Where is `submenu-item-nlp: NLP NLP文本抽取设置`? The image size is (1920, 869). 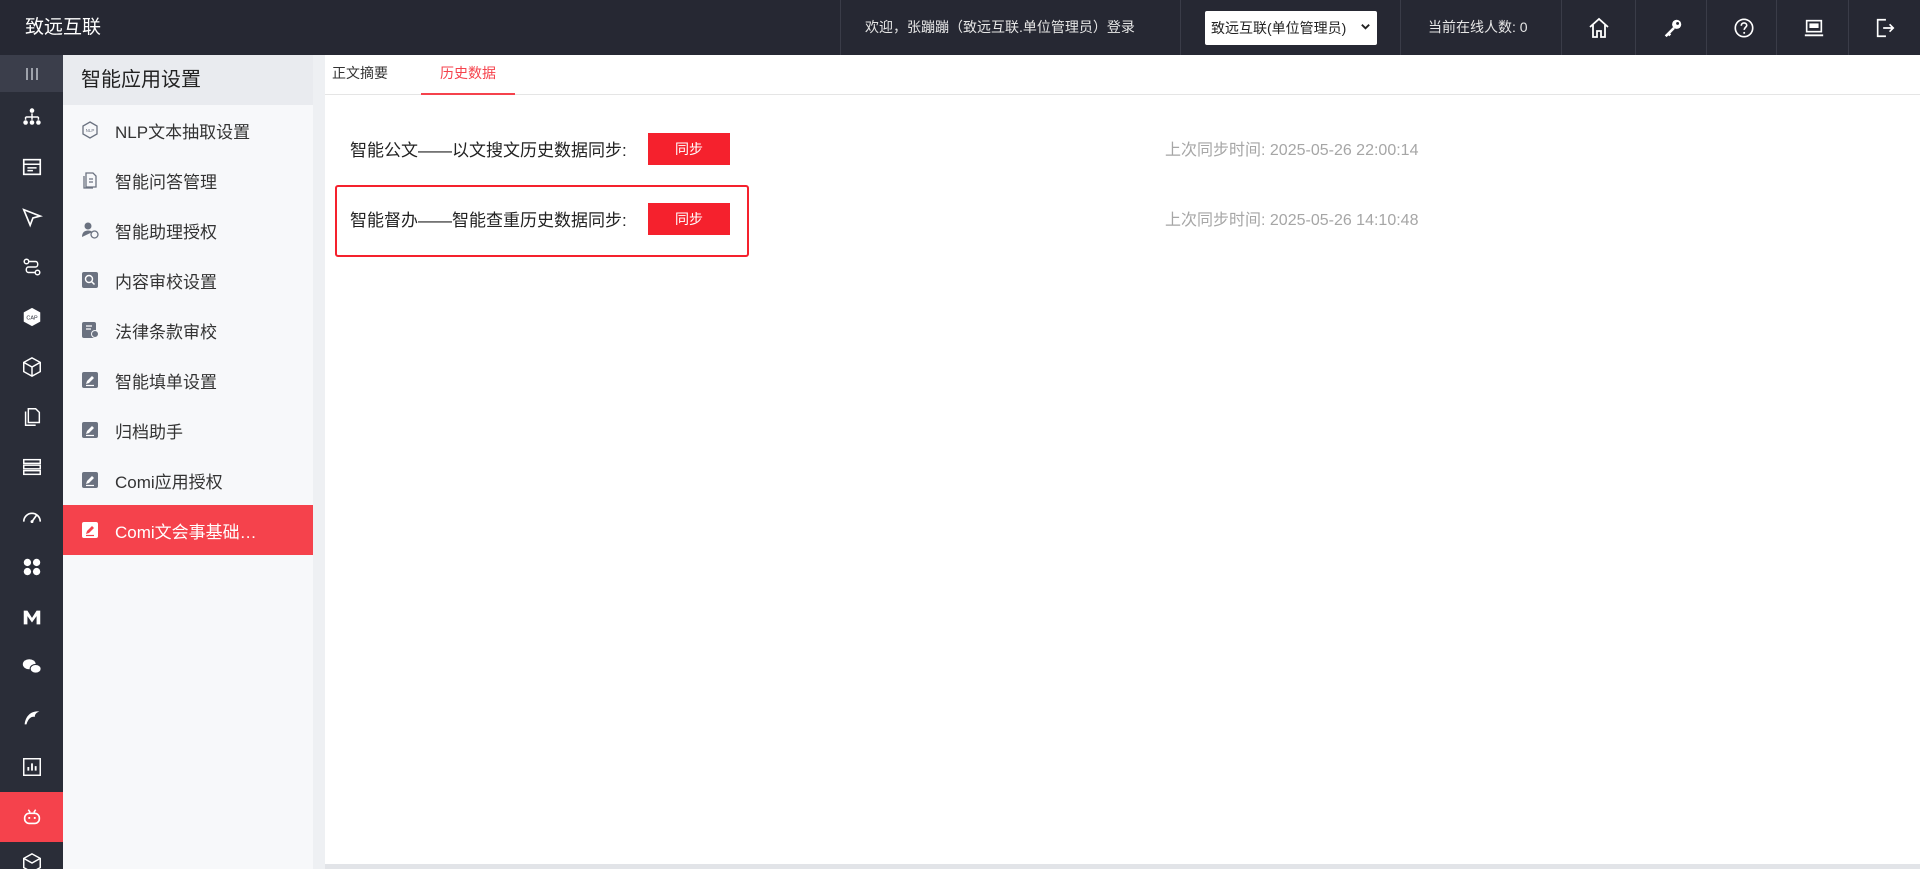
submenu-item-nlp: NLP NLP文本抽取设置 is located at coordinates (188, 130).